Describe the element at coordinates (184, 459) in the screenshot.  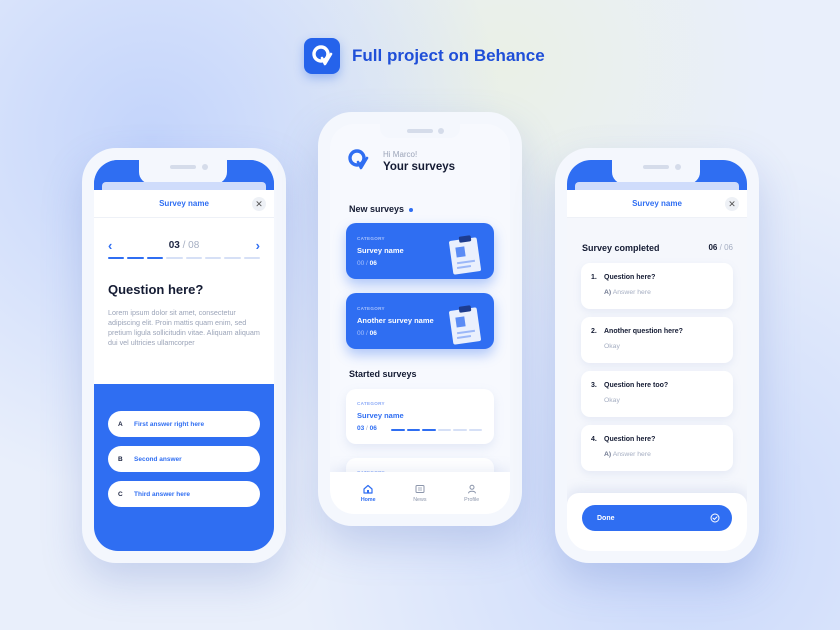
I see `answer-option: B Second answer` at that location.